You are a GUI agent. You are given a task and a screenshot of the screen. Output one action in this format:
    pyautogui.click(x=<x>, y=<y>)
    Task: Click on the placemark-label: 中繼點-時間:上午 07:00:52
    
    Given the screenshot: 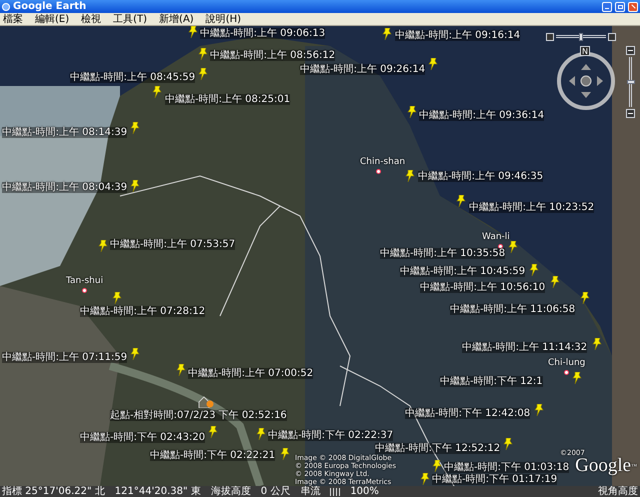 What is the action you would take?
    pyautogui.click(x=251, y=373)
    